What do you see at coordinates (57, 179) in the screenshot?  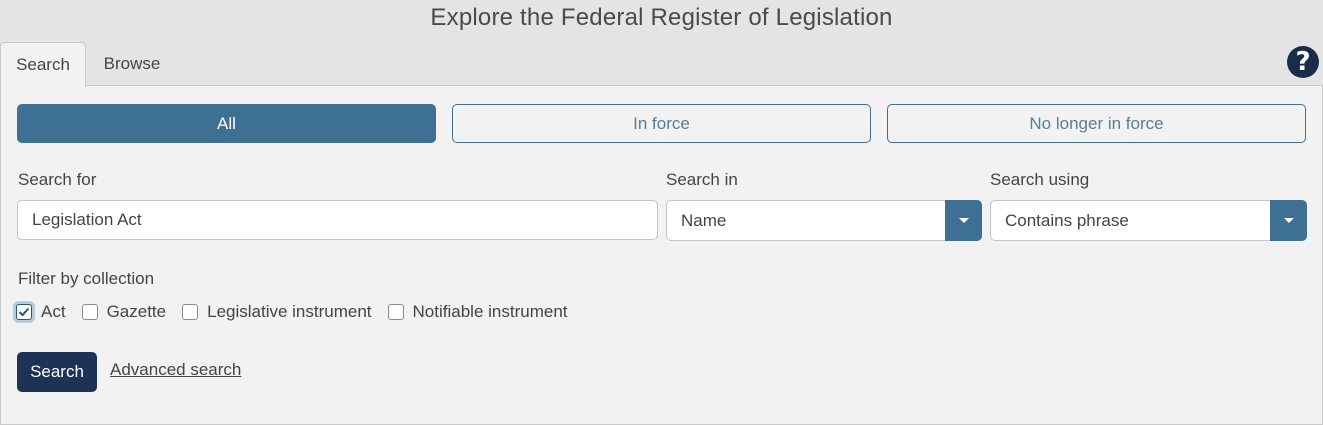 I see `search-for-label: Search for` at bounding box center [57, 179].